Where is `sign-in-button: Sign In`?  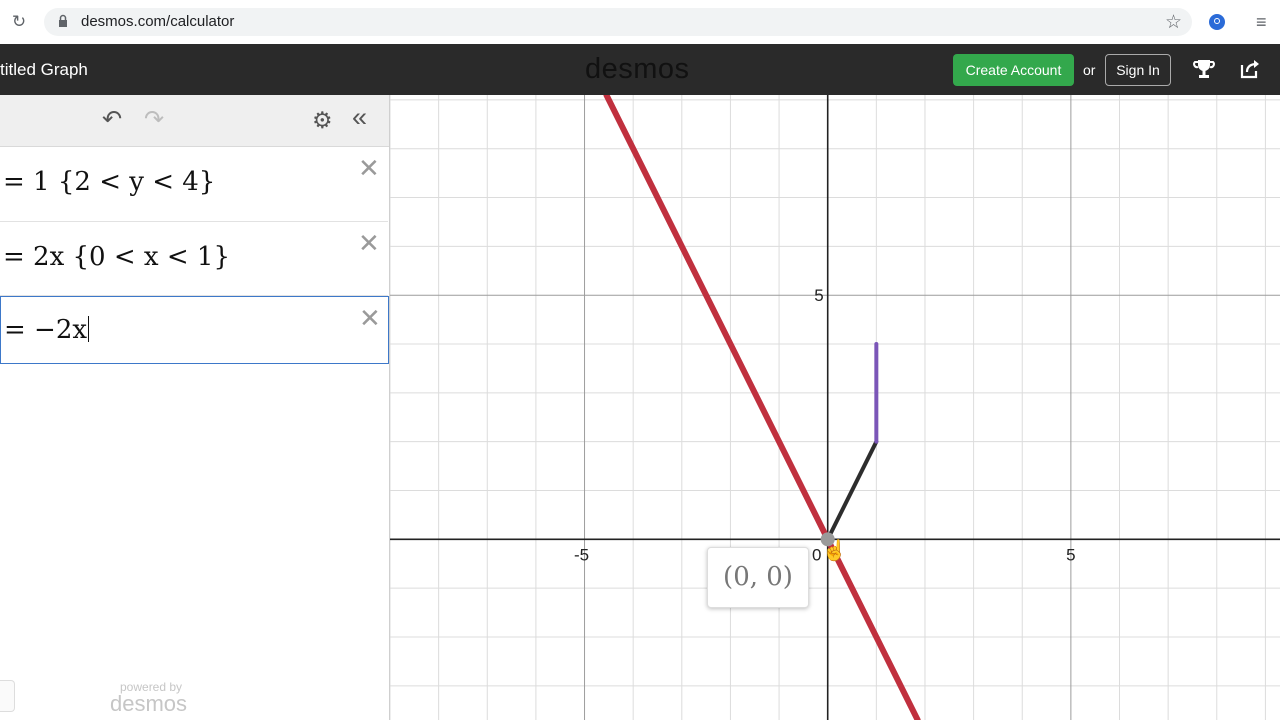
sign-in-button: Sign In is located at coordinates (1138, 70).